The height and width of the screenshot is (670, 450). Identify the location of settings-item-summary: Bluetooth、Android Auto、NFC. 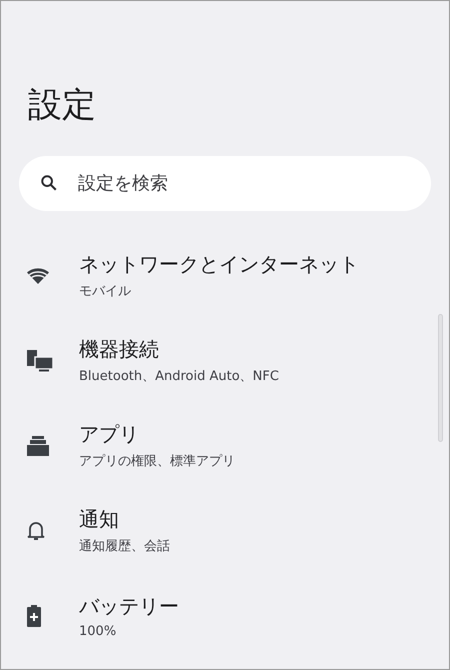
(179, 376).